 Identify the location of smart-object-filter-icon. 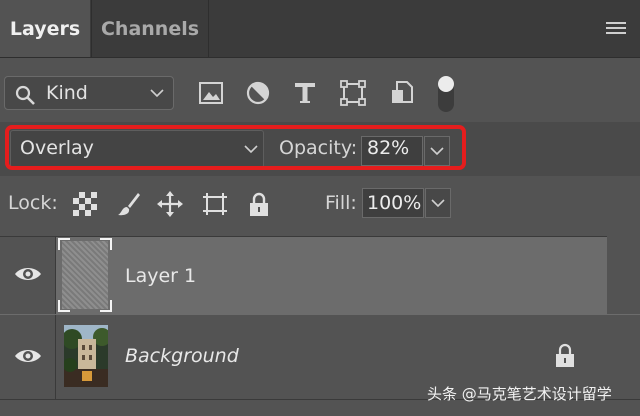
(402, 93).